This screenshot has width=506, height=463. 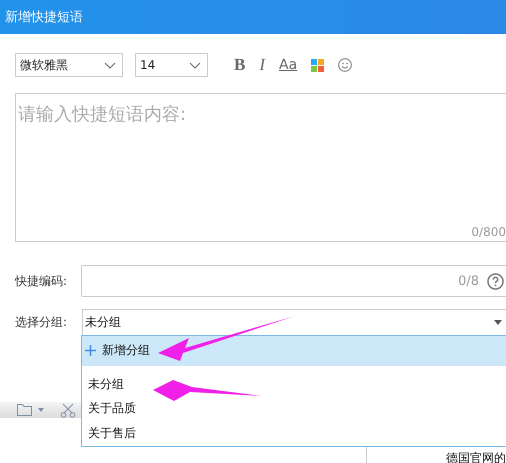 I want to click on color-grid-icon, so click(x=317, y=65).